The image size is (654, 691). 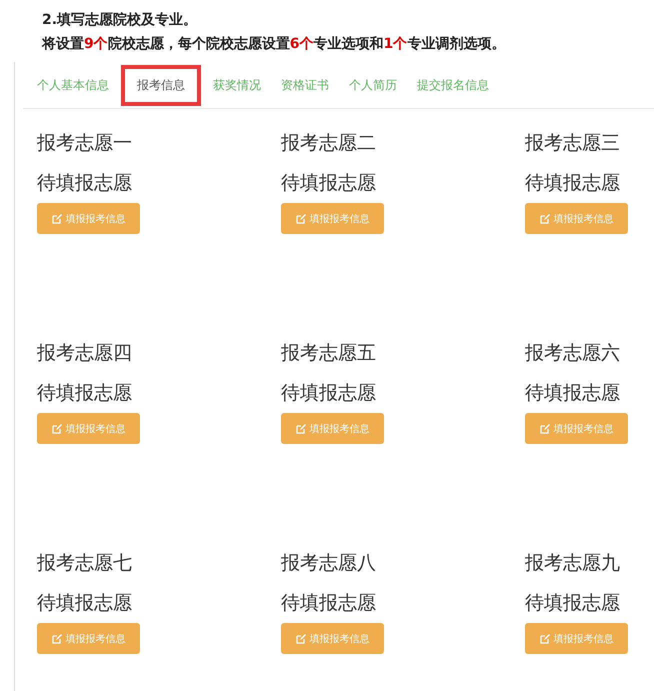 What do you see at coordinates (120, 20) in the screenshot?
I see `instruction-heading: 2.填写志愿院校及专业。` at bounding box center [120, 20].